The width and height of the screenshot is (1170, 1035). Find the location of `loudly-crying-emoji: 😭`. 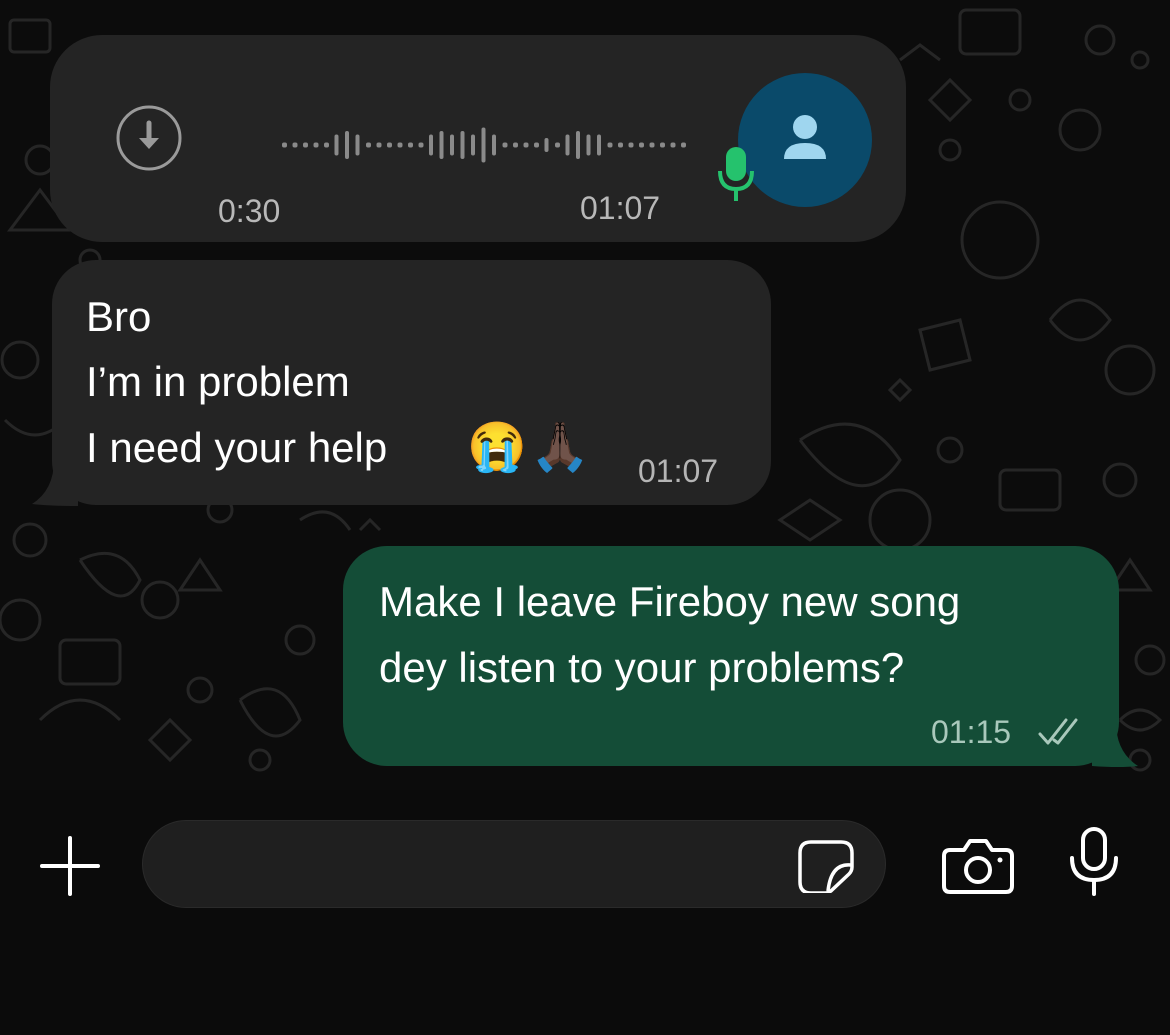

loudly-crying-emoji: 😭 is located at coordinates (497, 447).